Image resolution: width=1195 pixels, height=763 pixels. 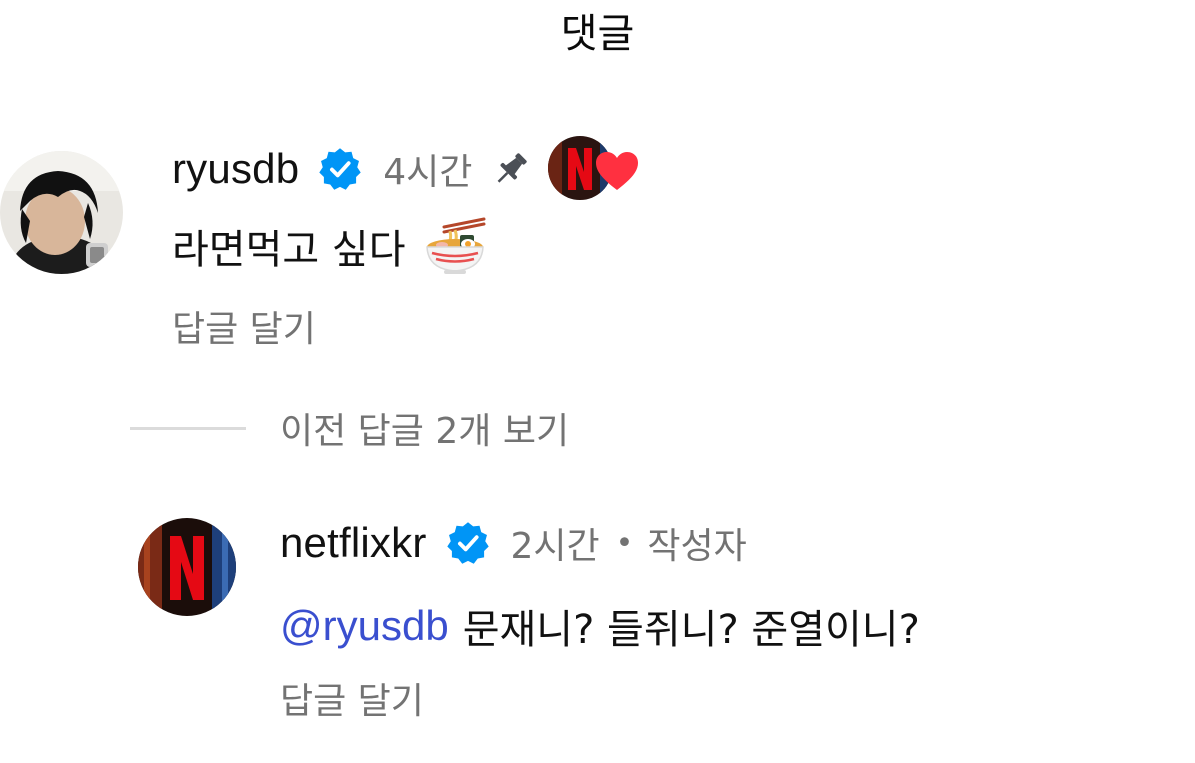 I want to click on view-previous-replies: 이전 답글 2개 보기, so click(x=349, y=428).